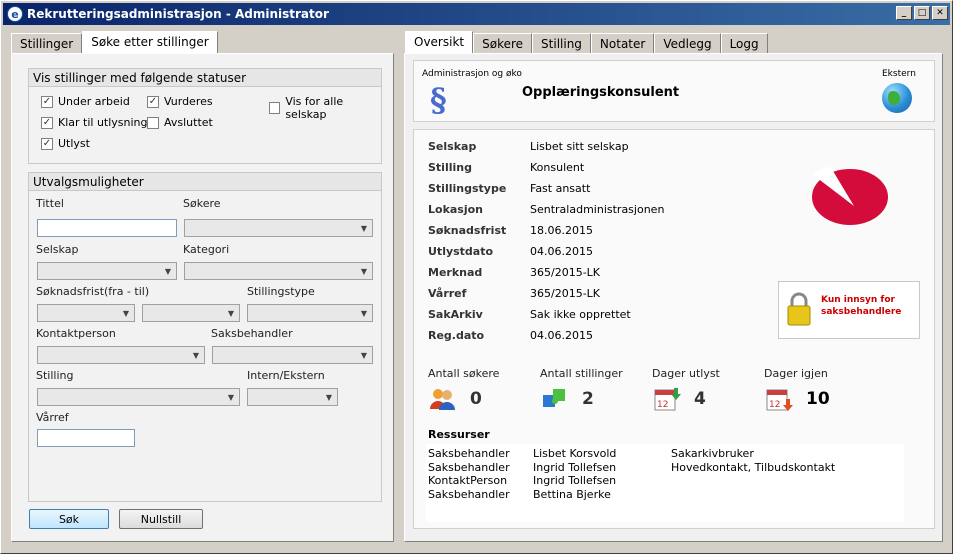 The height and width of the screenshot is (554, 953). What do you see at coordinates (774, 405) in the screenshot?
I see `svg-text: 12` at bounding box center [774, 405].